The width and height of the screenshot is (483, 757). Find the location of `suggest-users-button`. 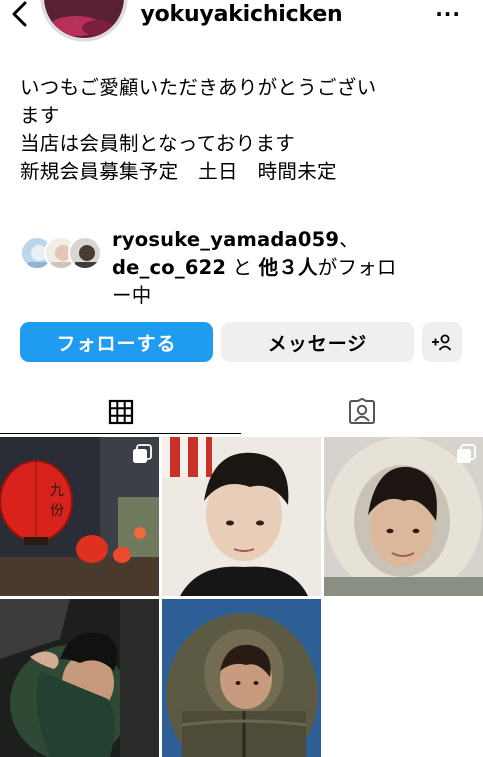

suggest-users-button is located at coordinates (442, 342).